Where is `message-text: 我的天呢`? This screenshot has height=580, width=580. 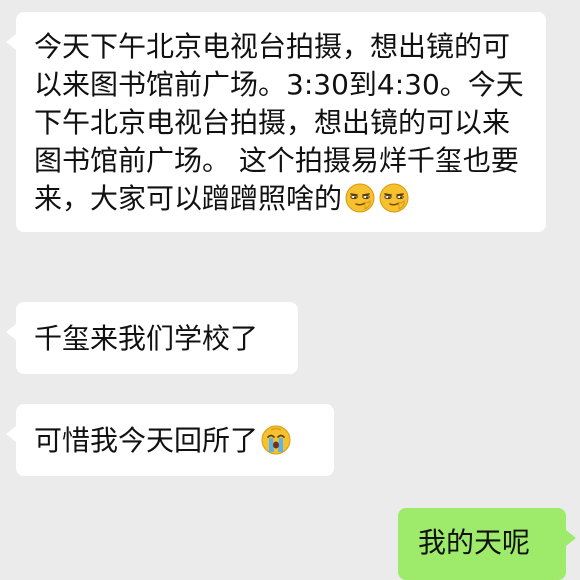
message-text: 我的天呢 is located at coordinates (474, 542).